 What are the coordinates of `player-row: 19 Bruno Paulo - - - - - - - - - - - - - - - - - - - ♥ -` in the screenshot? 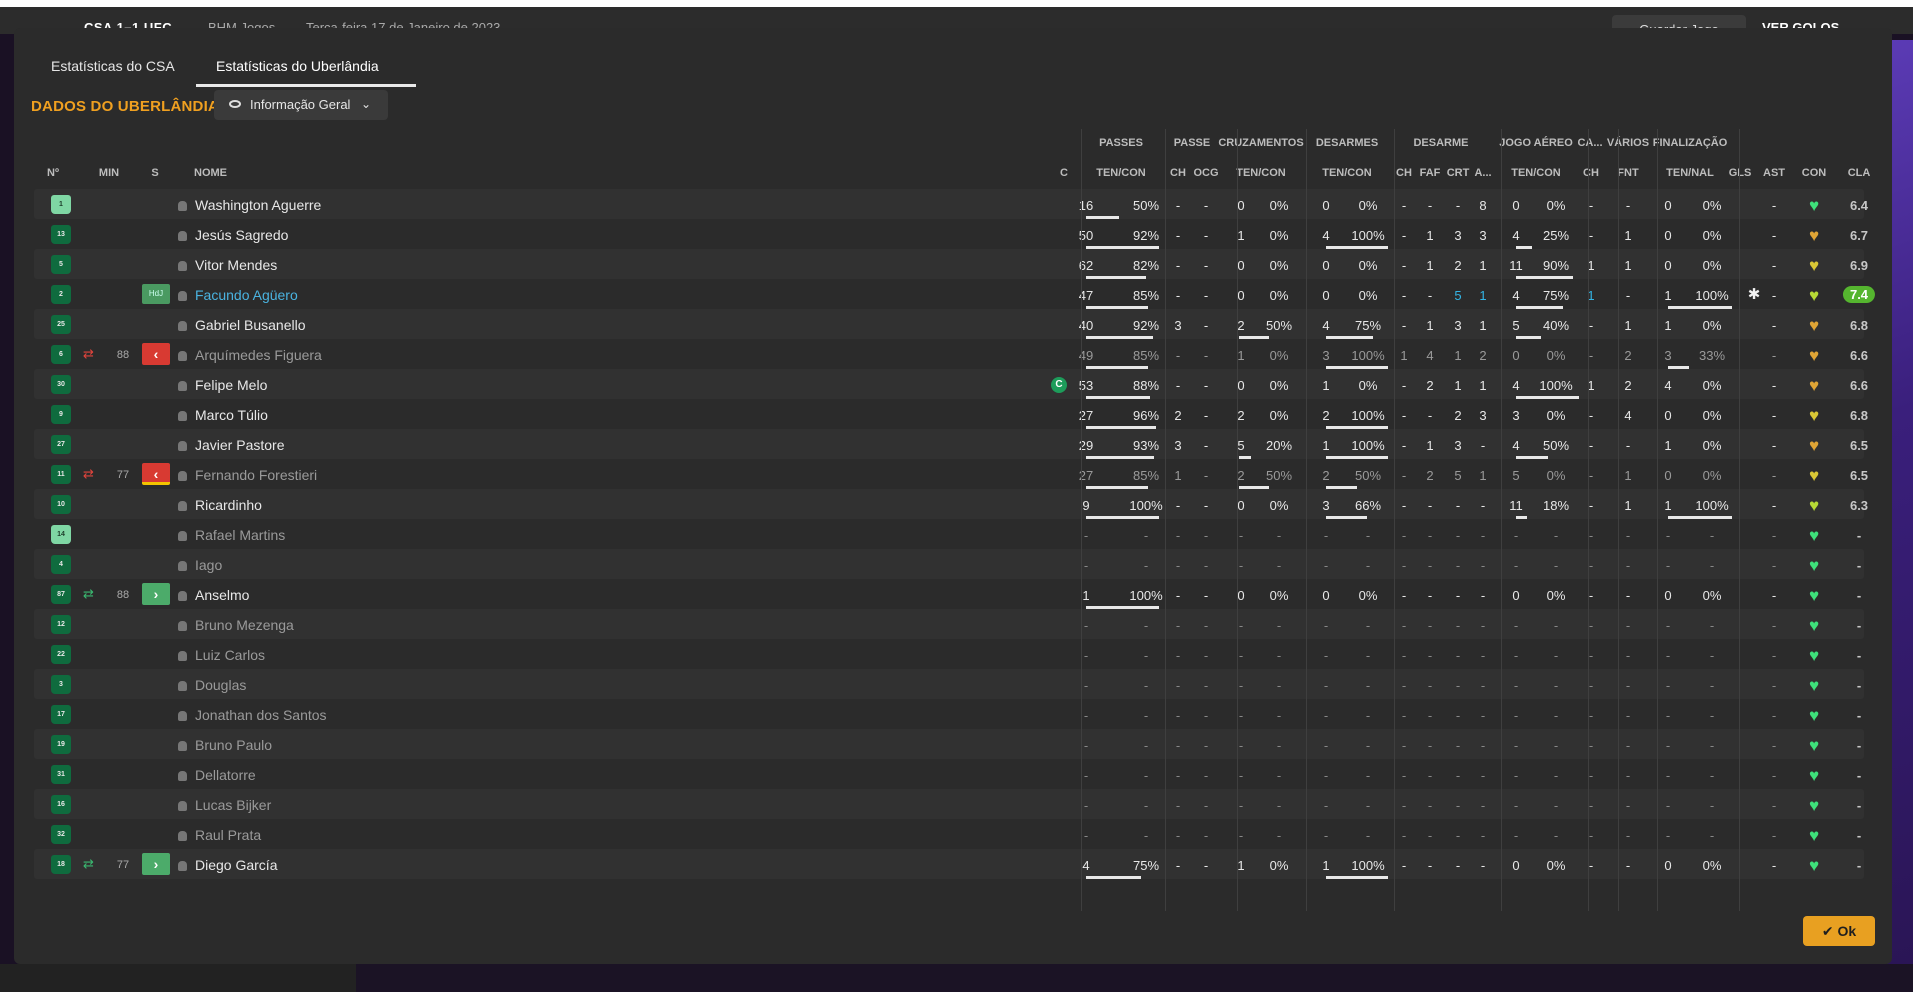 It's located at (949, 744).